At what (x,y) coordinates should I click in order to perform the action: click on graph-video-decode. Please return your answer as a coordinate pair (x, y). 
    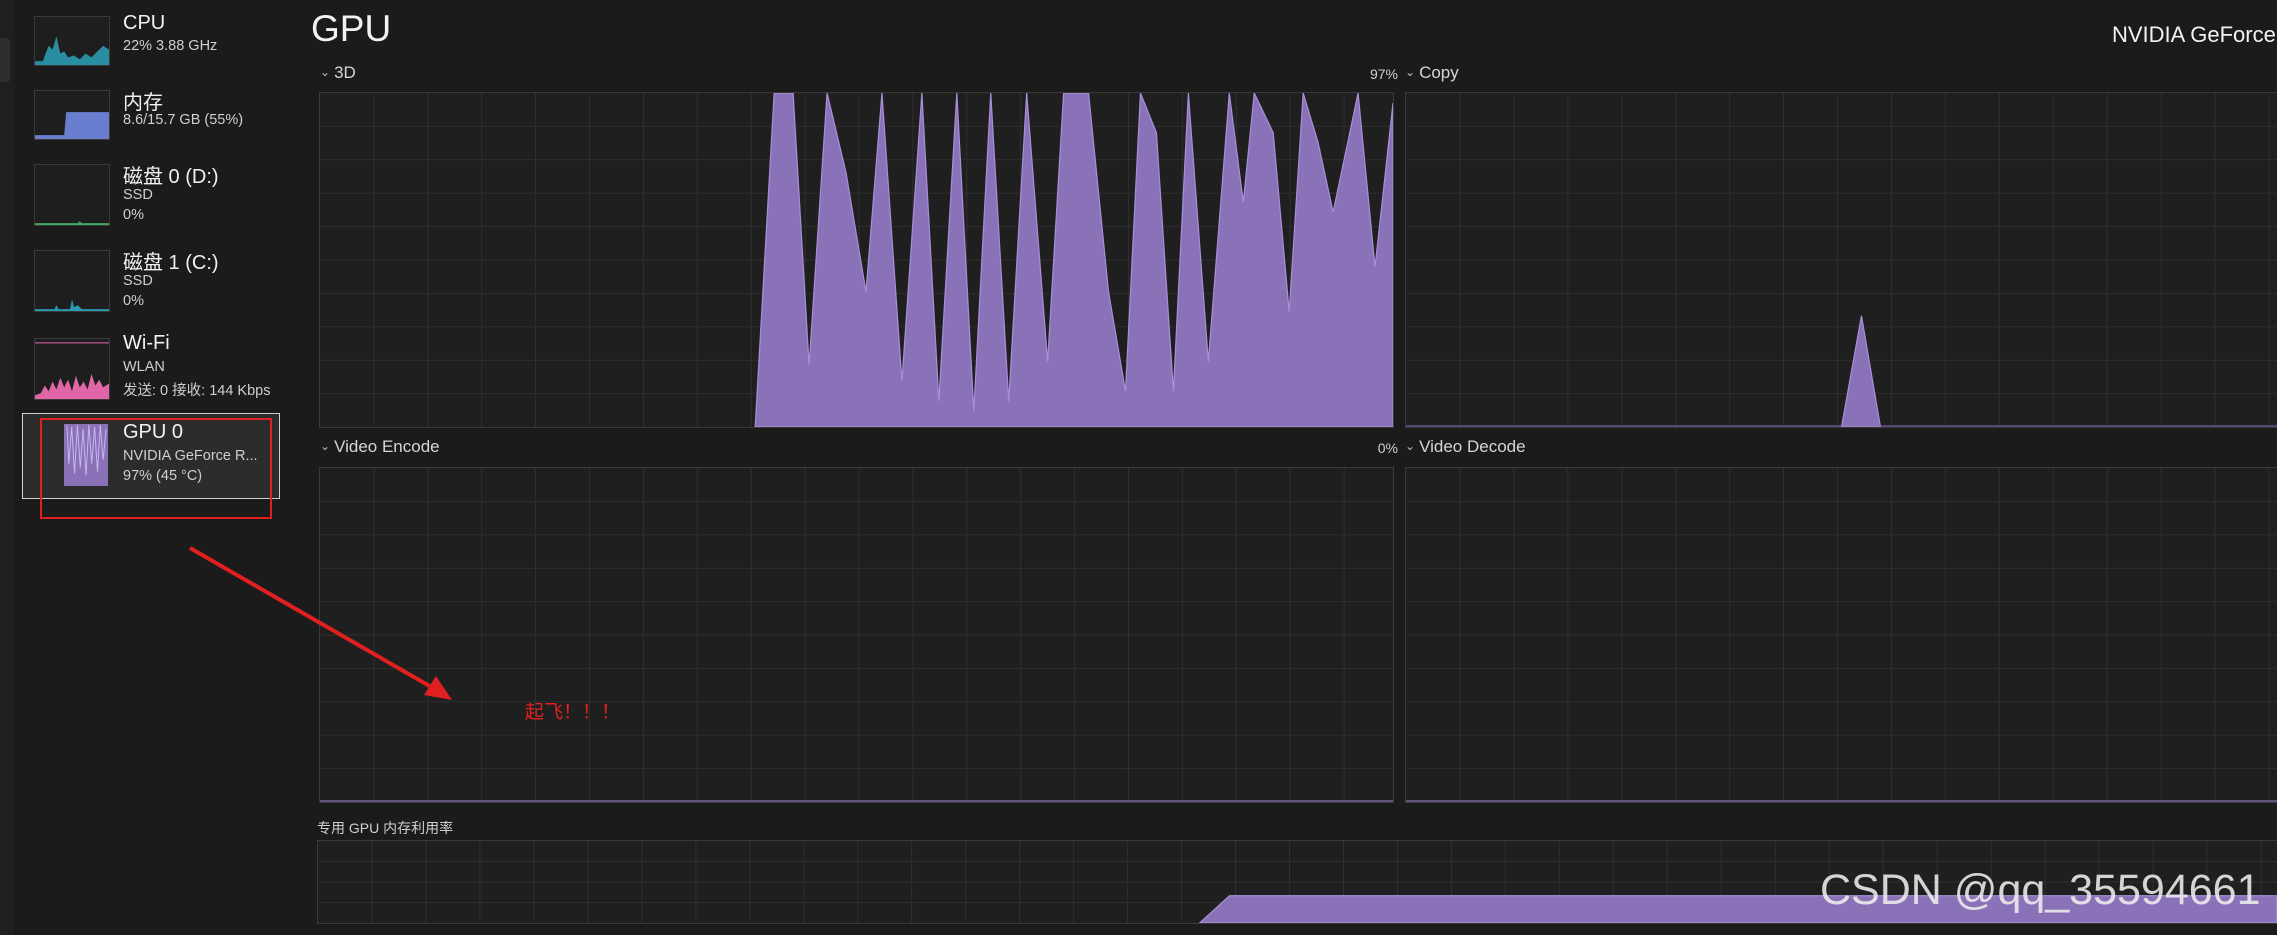
    Looking at the image, I should click on (1841, 635).